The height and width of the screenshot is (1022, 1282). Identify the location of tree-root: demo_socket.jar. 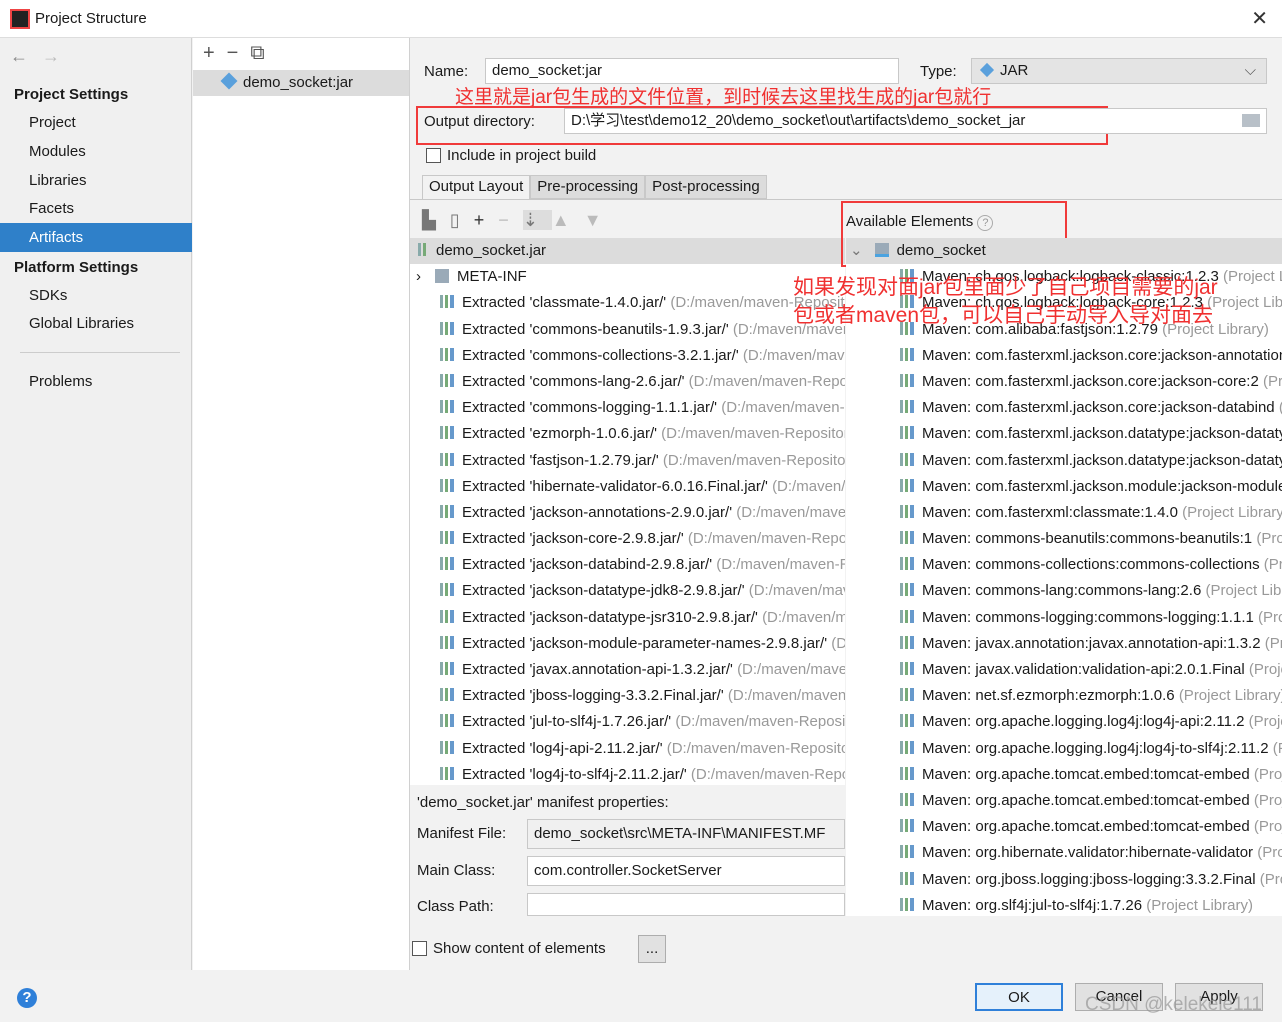
(627, 251).